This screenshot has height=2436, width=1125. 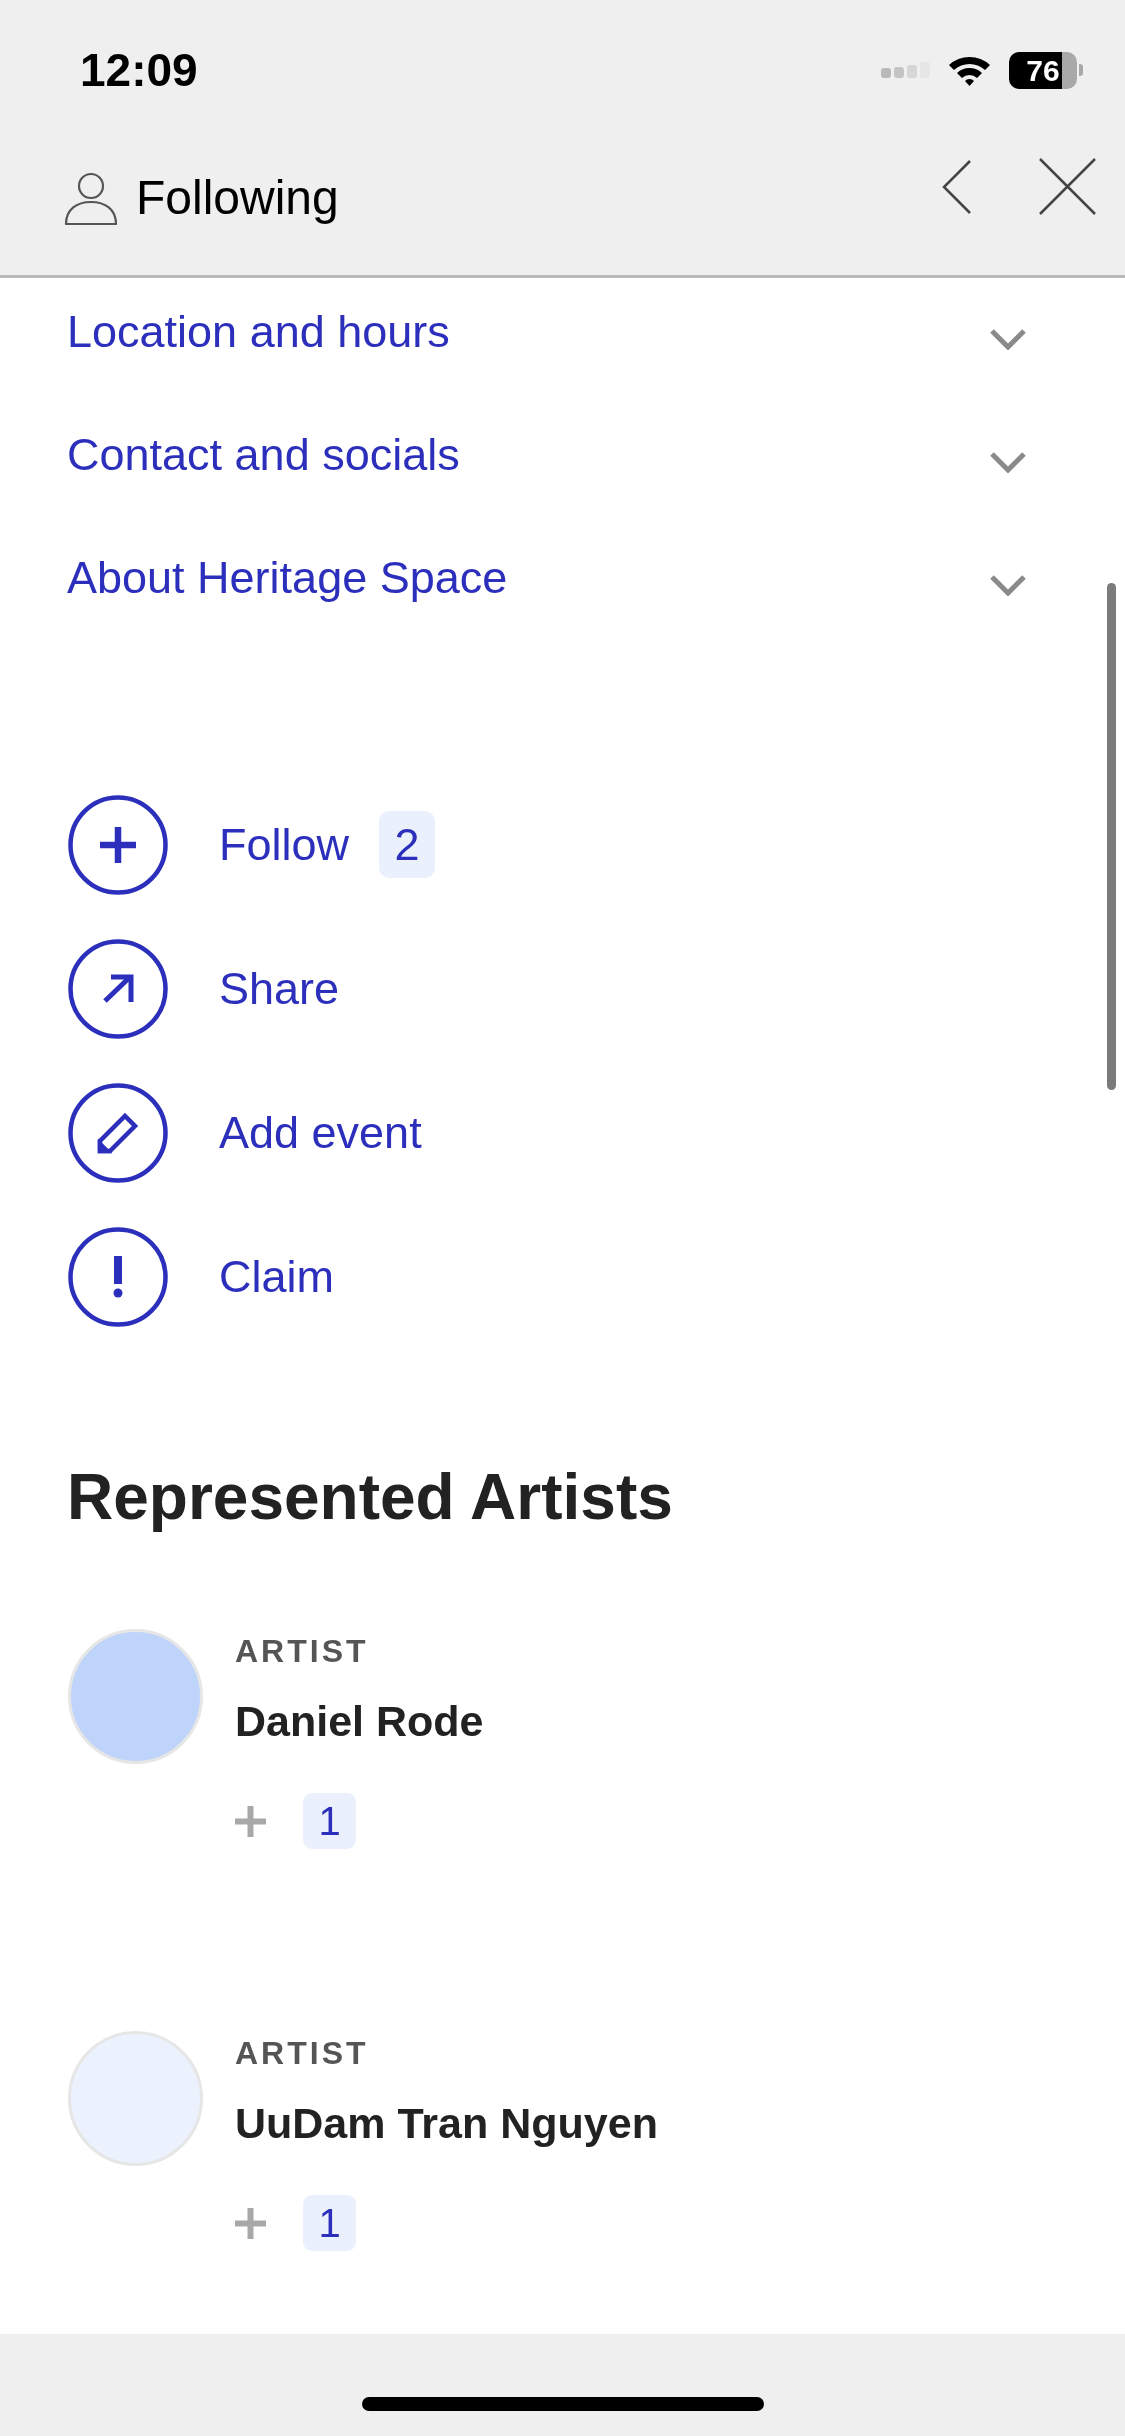 What do you see at coordinates (201, 1276) in the screenshot?
I see `claim-button: Claim` at bounding box center [201, 1276].